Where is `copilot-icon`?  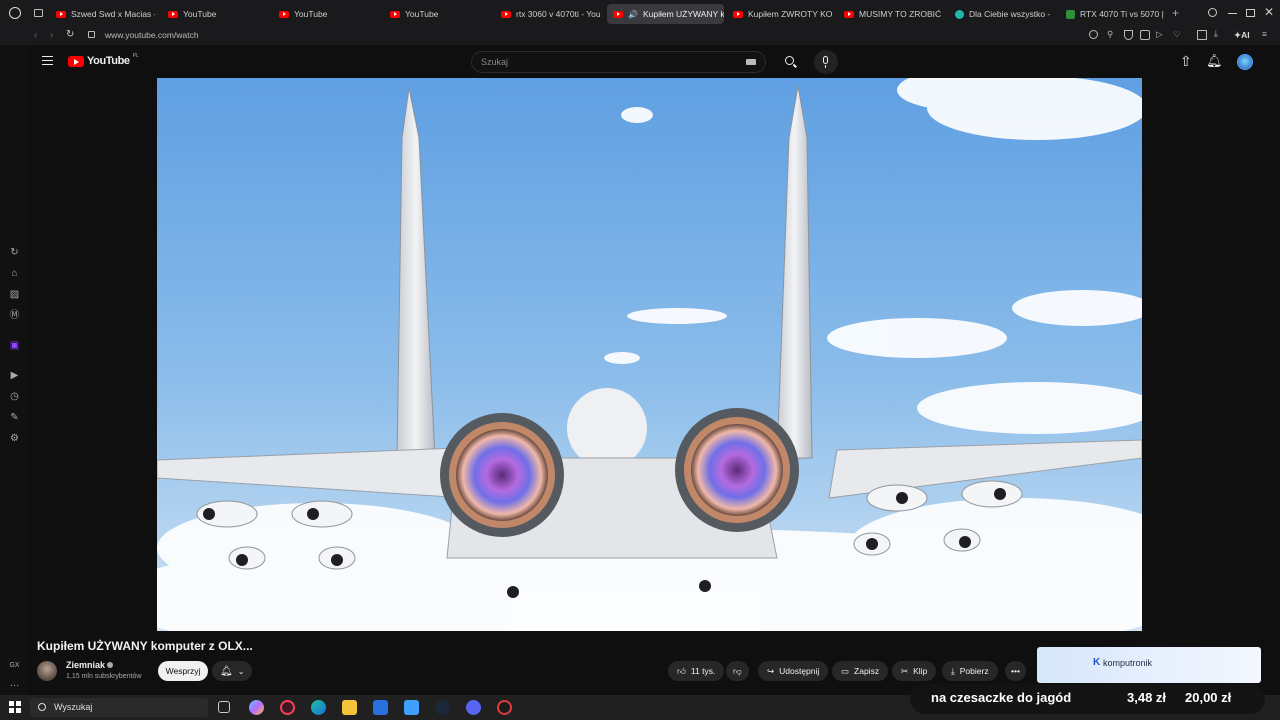
copilot-icon is located at coordinates (256, 707).